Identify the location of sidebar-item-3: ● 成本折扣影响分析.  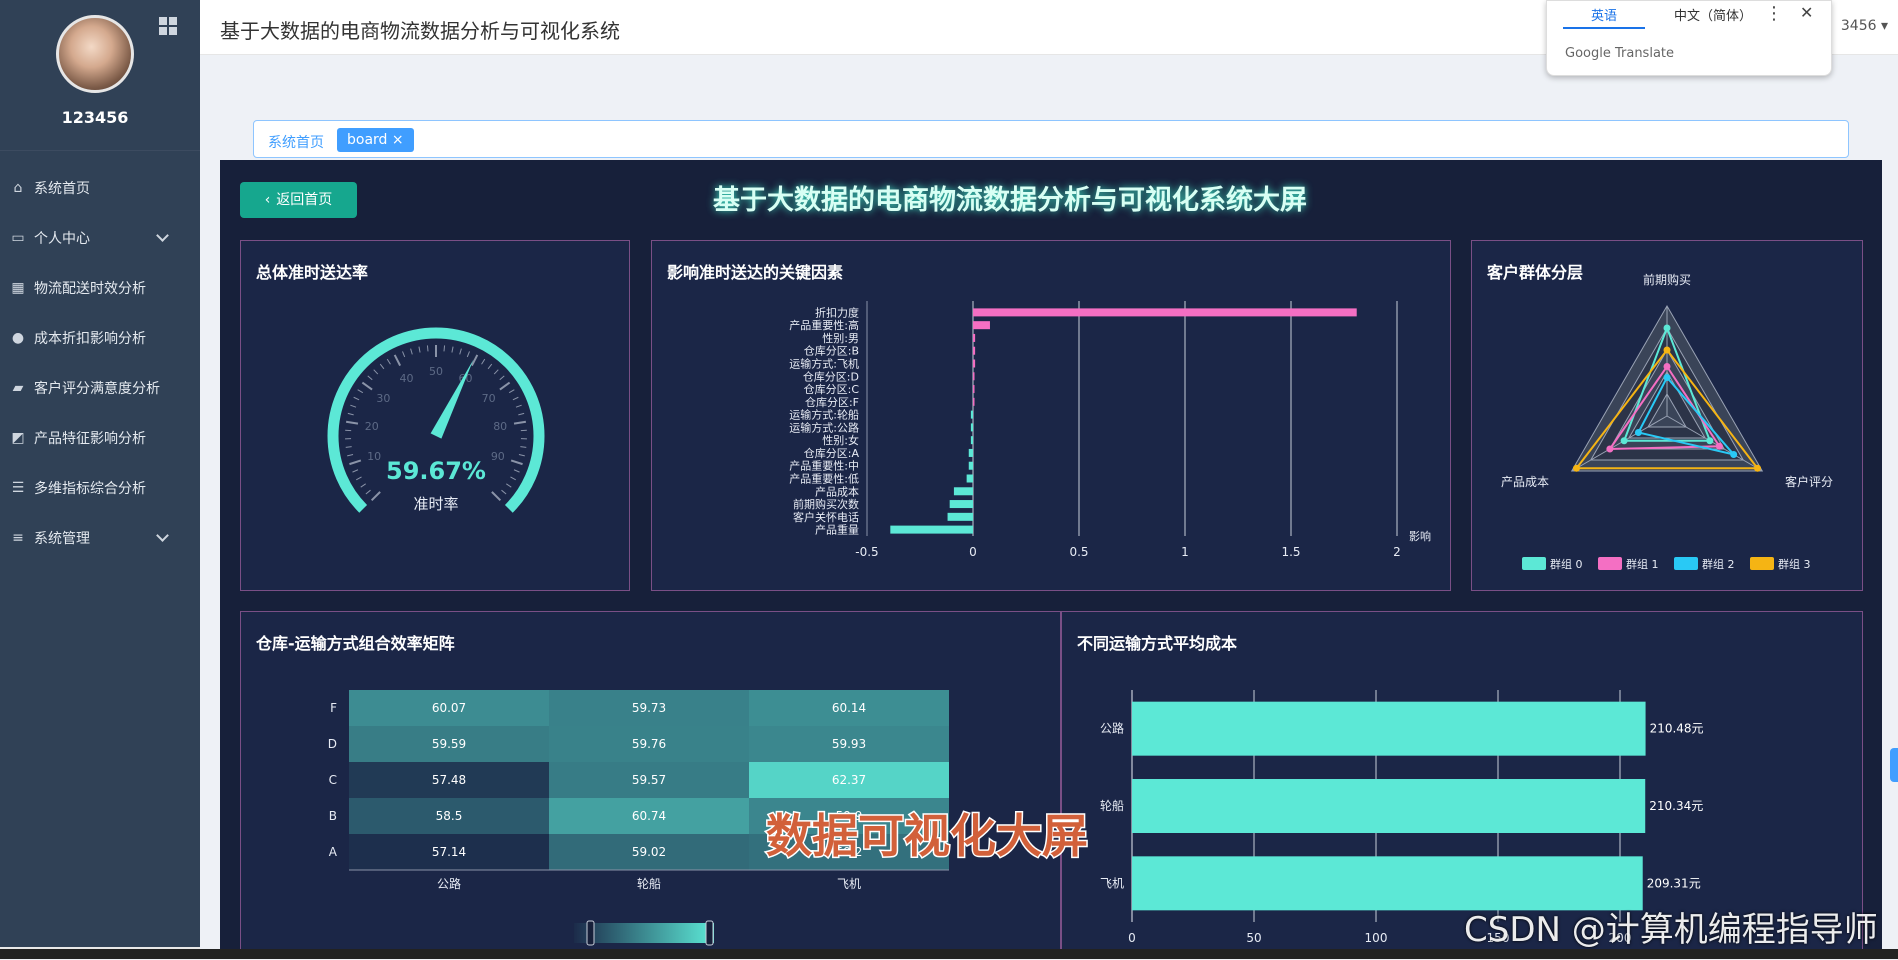
(100, 338).